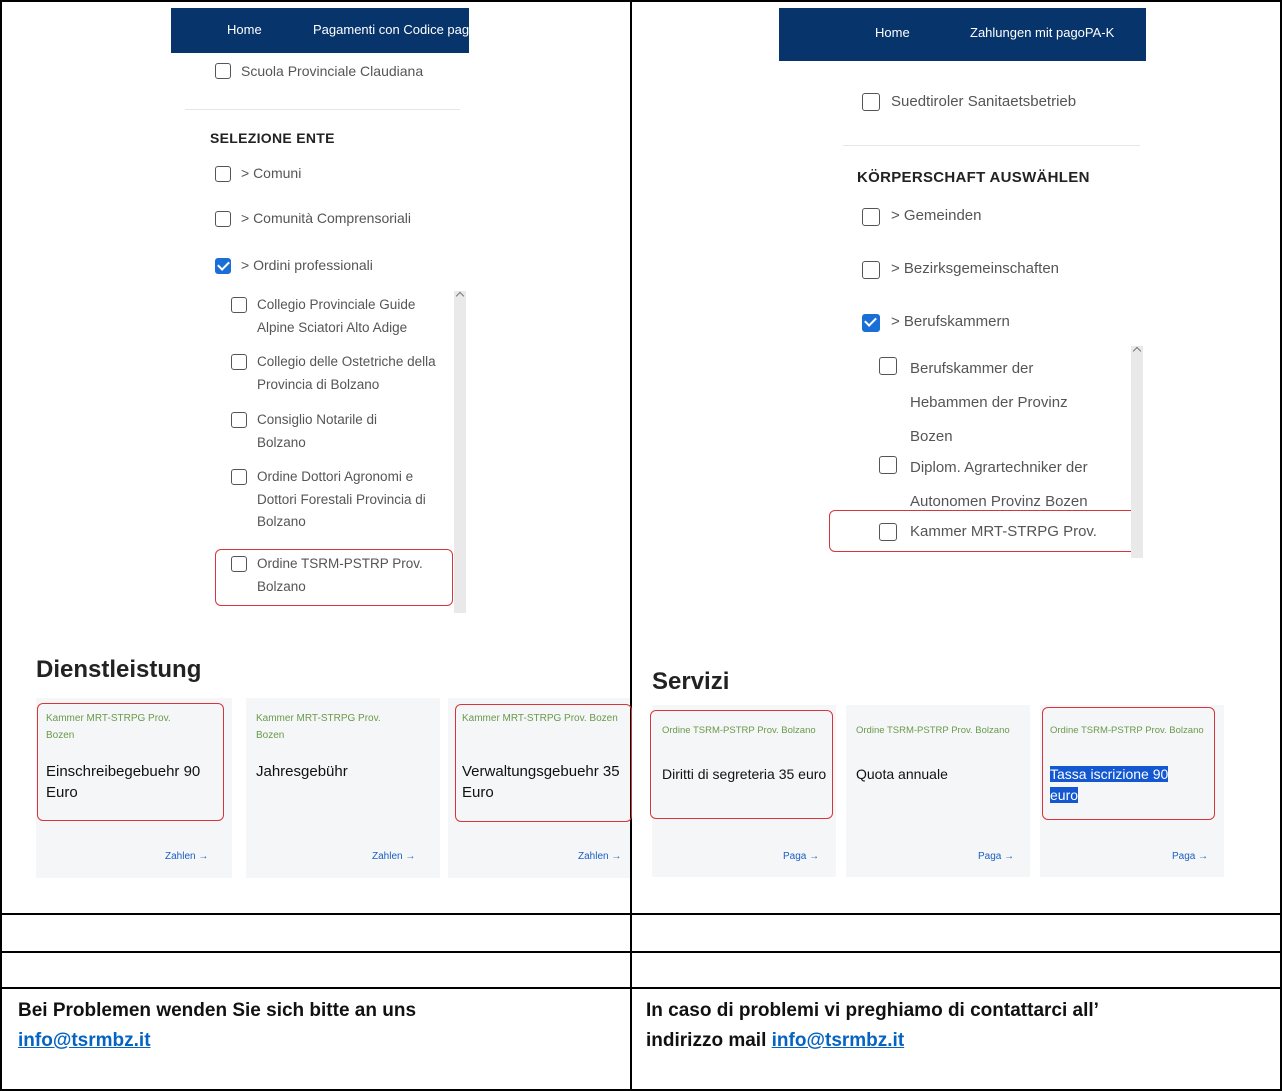 The width and height of the screenshot is (1282, 1091). What do you see at coordinates (986, 531) in the screenshot?
I see `highlight-kammer-mrt` at bounding box center [986, 531].